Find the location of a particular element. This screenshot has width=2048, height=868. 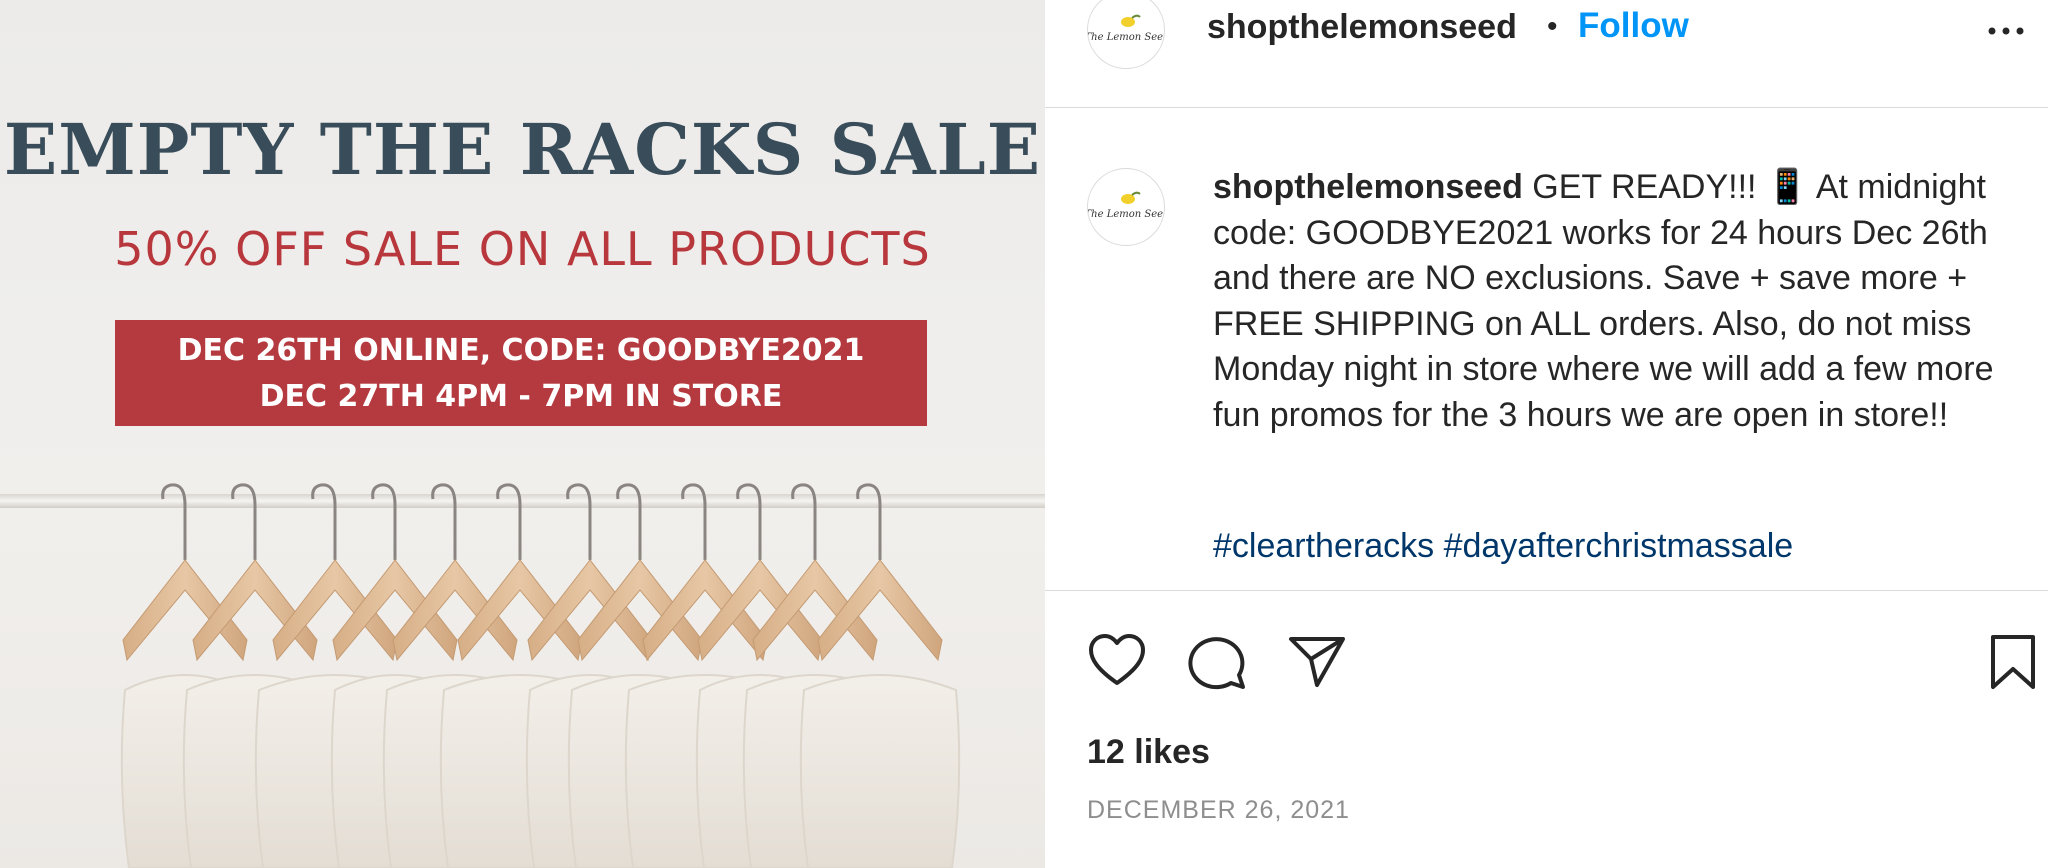

likes-count: 12 likes is located at coordinates (1148, 752).